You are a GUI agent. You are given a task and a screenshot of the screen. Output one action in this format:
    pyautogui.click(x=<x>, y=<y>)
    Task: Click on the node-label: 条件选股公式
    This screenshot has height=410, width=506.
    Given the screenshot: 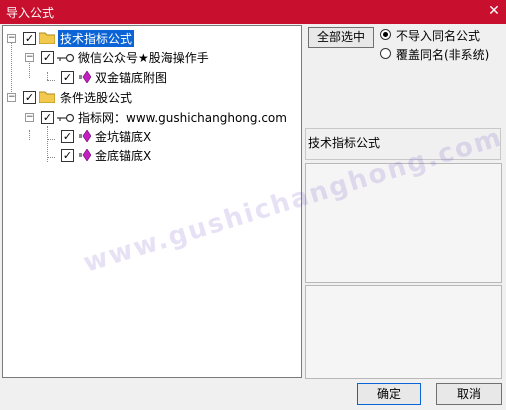 What is the action you would take?
    pyautogui.click(x=96, y=98)
    